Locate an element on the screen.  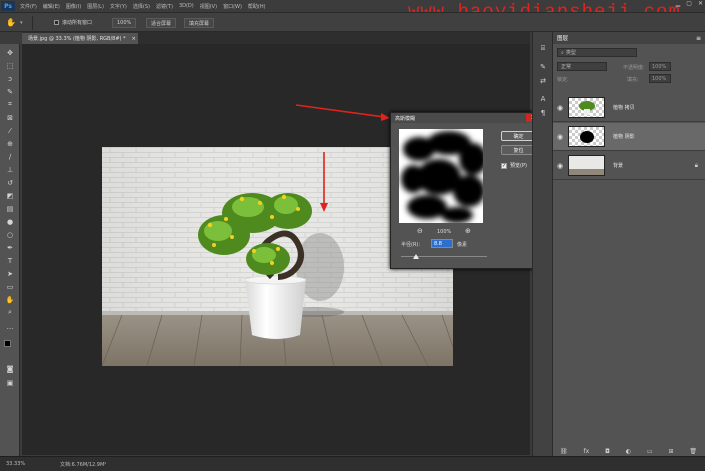
gaussian-blur-dialog: 高斯模糊 × ⊖ 100% ⊕ is located at coordinates (466, 190).